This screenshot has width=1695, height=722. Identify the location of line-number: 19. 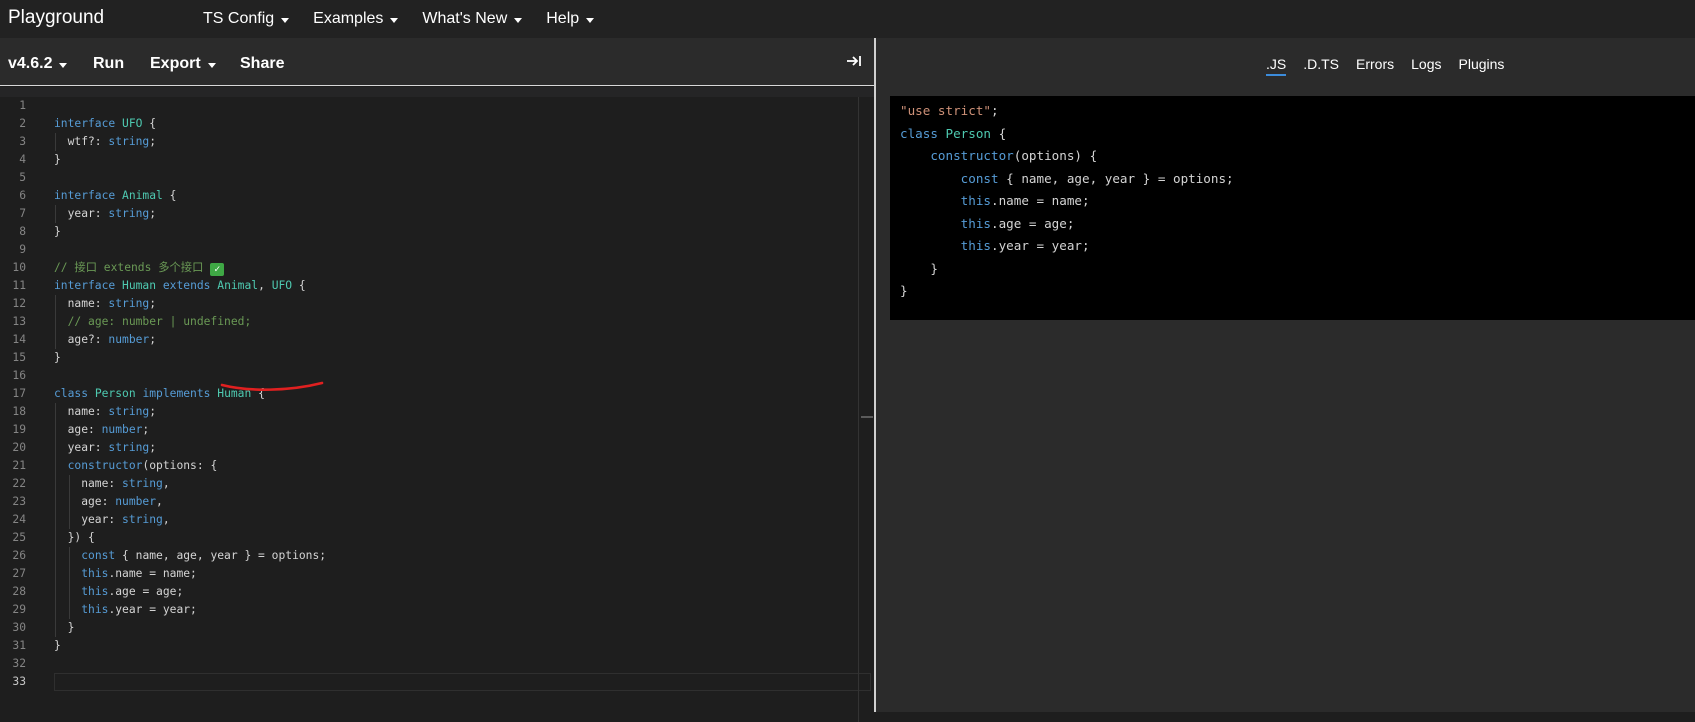
(19, 429).